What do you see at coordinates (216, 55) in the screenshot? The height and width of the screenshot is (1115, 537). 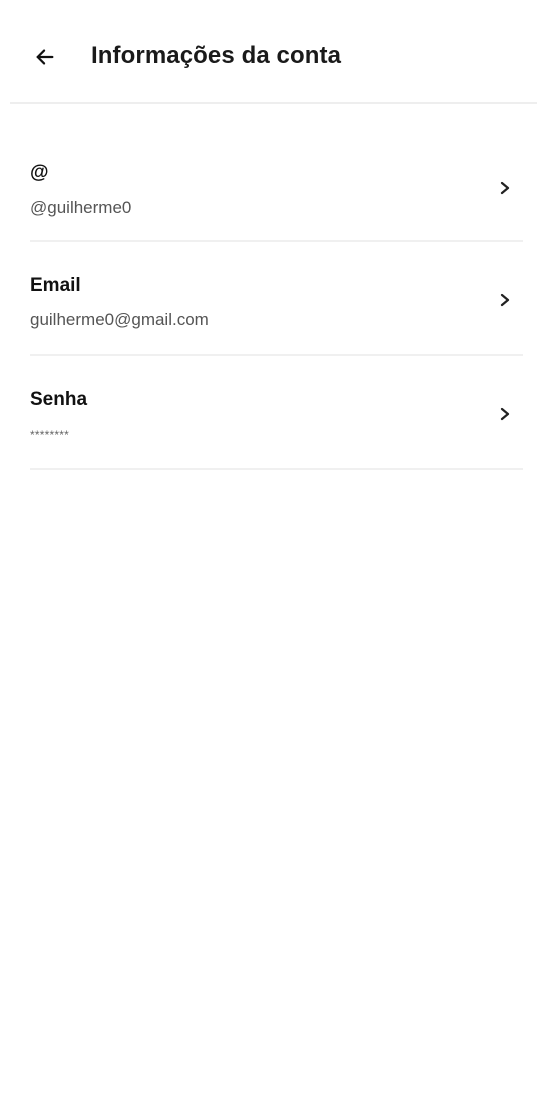 I see `page-title: Informações da conta` at bounding box center [216, 55].